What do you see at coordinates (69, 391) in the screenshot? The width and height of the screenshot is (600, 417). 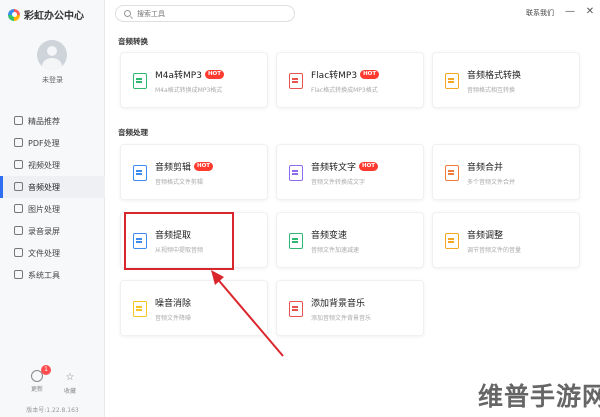 I see `favorite-label: 收藏` at bounding box center [69, 391].